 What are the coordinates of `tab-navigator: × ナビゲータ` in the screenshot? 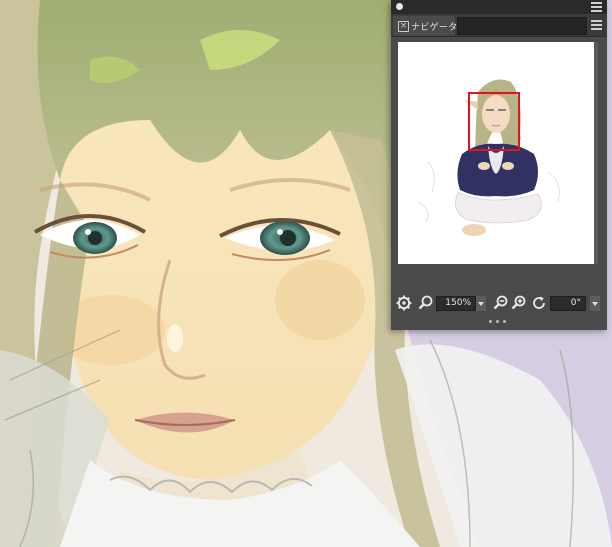 It's located at (425, 26).